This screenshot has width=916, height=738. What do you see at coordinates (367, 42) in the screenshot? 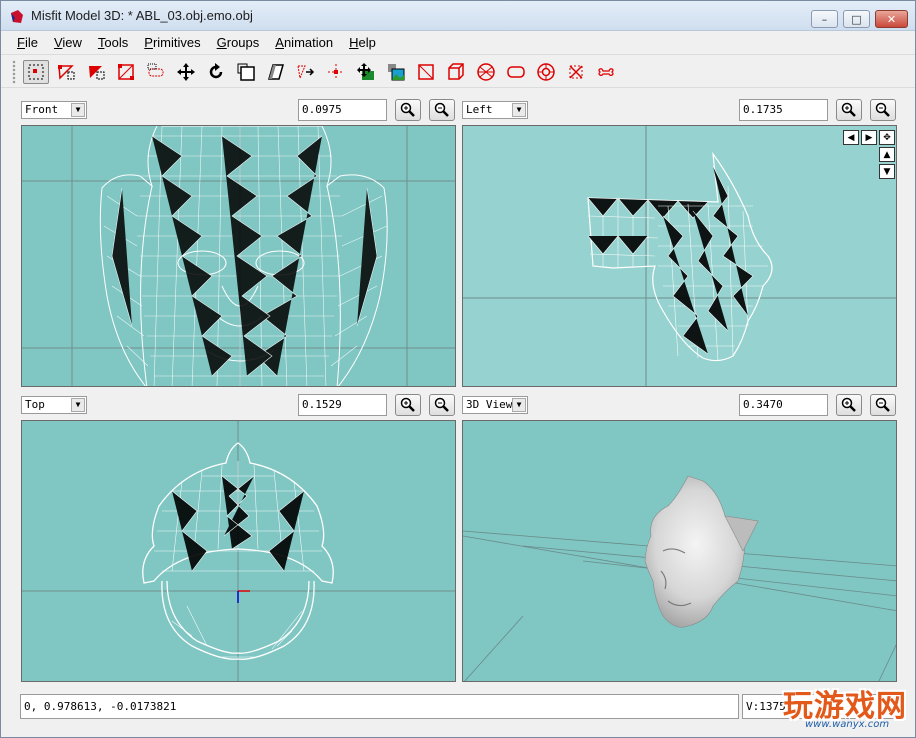
I see `menu-help-label: elp` at bounding box center [367, 42].